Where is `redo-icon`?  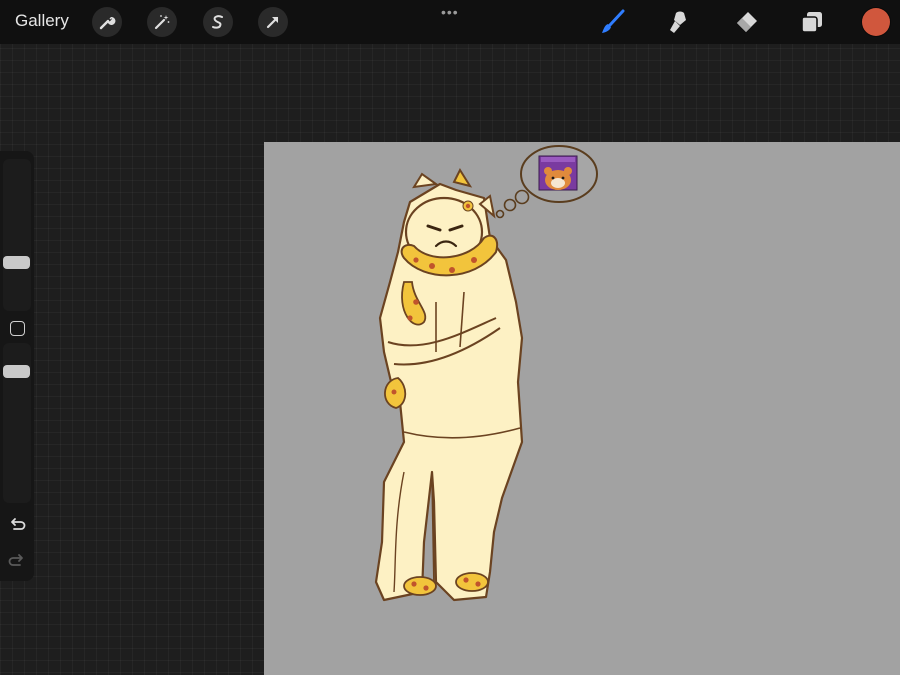
redo-icon is located at coordinates (17, 561).